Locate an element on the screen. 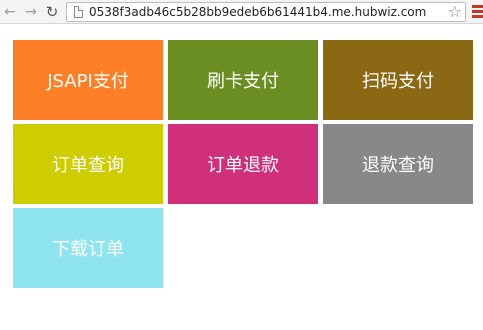 The image size is (483, 330). reload-button: ↻ is located at coordinates (52, 12).